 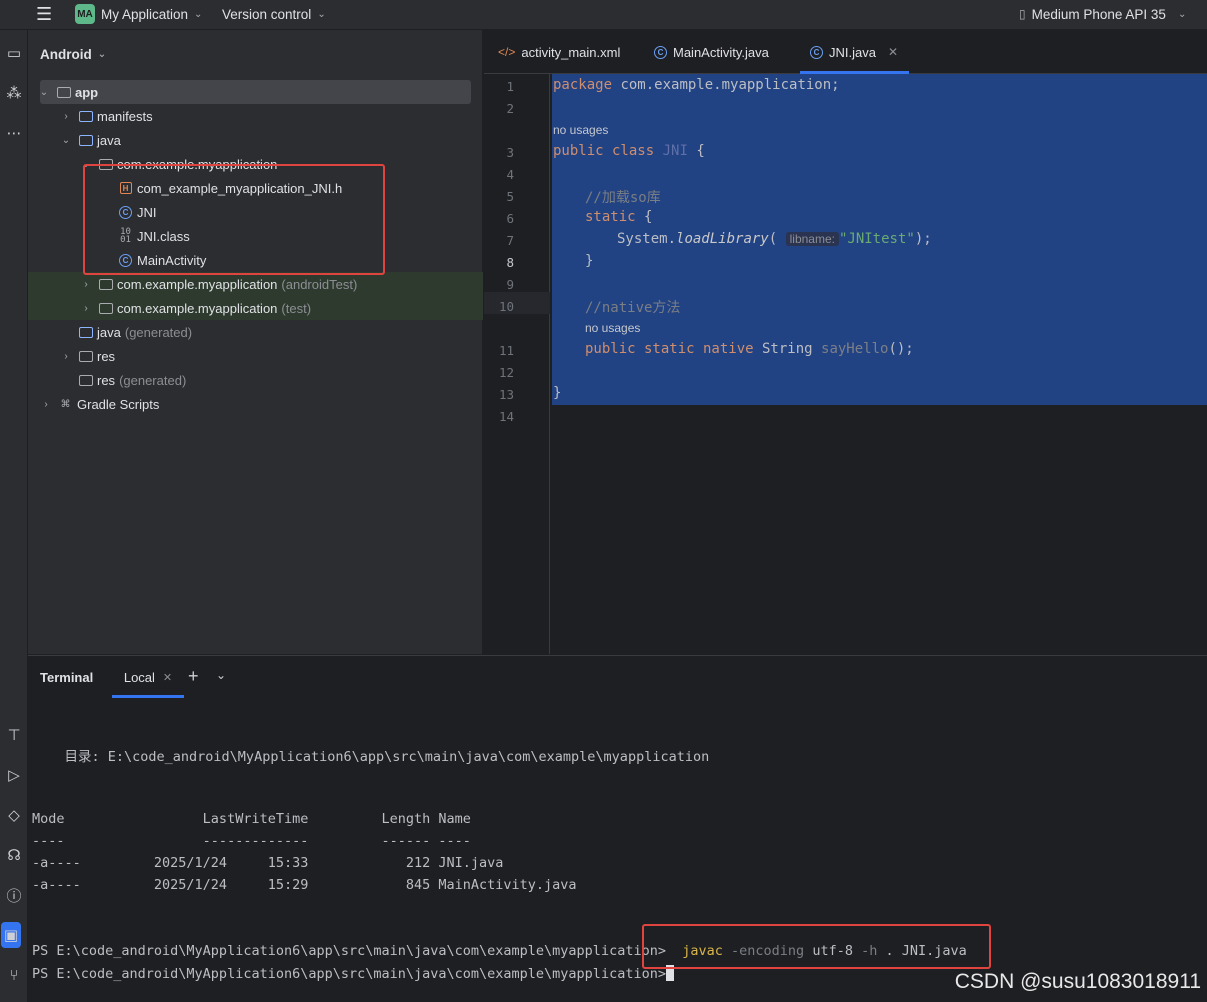 I want to click on line-number: 2, so click(x=510, y=108).